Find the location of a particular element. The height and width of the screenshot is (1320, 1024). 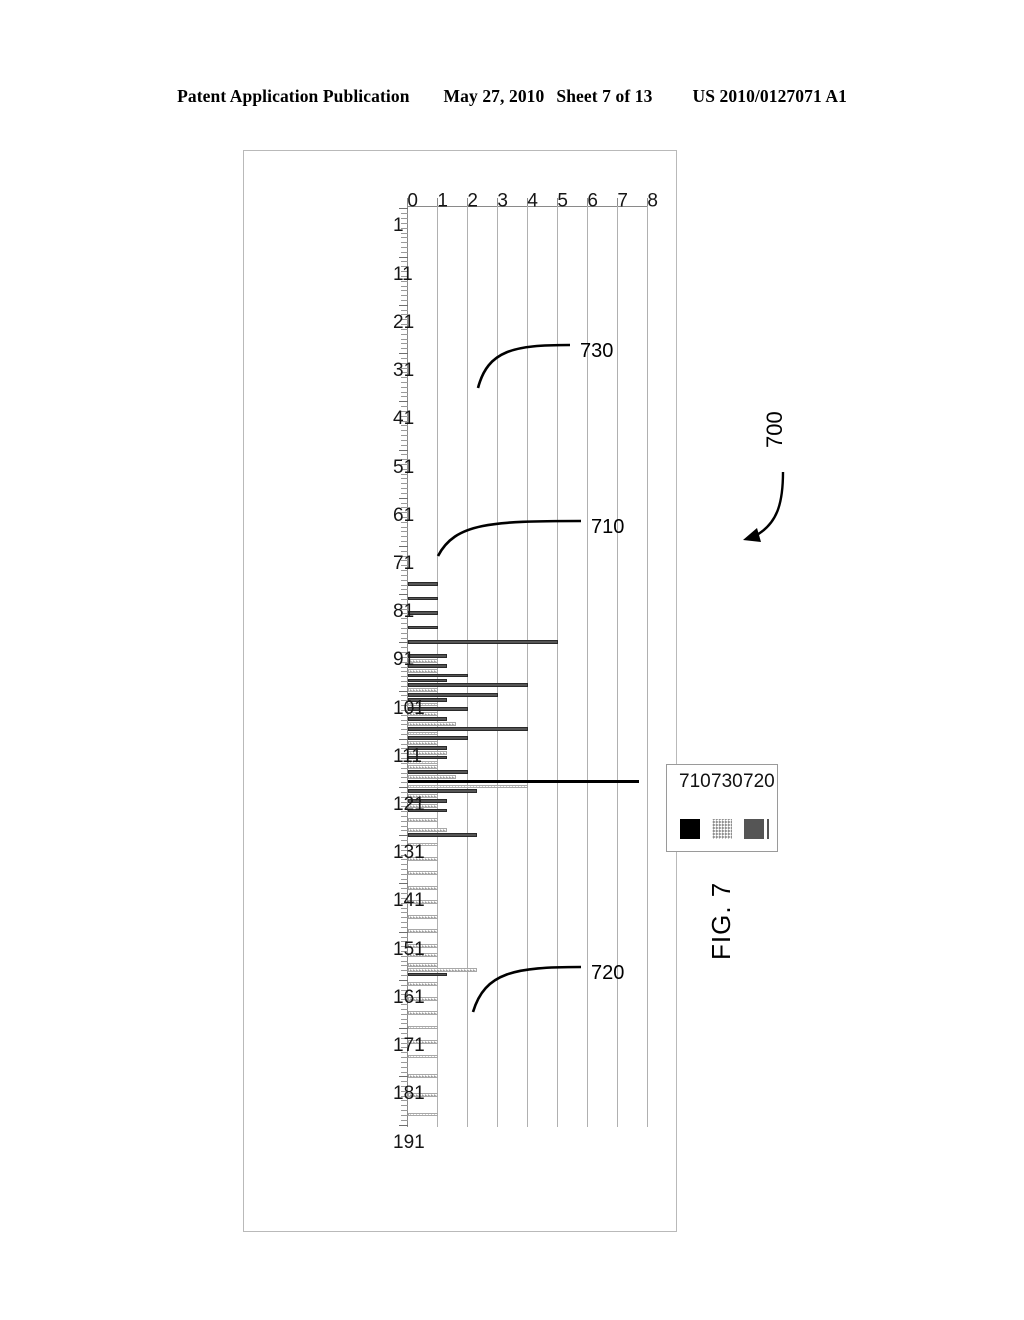

category-axis-label: 41 is located at coordinates (404, 419).